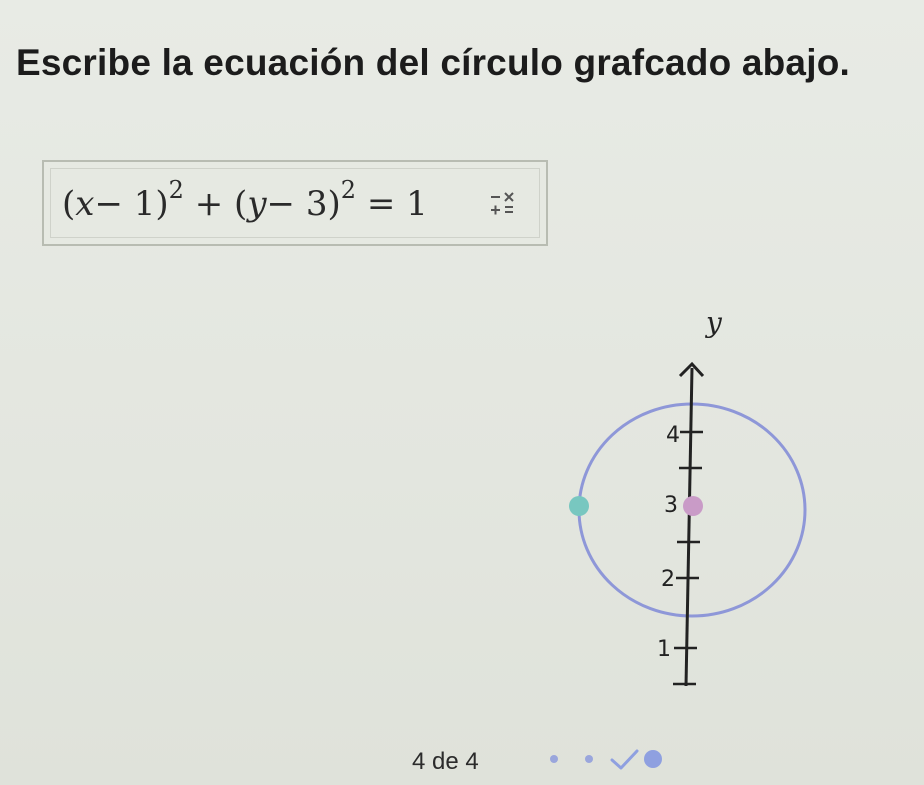  Describe the element at coordinates (85, 204) in the screenshot. I see `expr-x: x` at that location.